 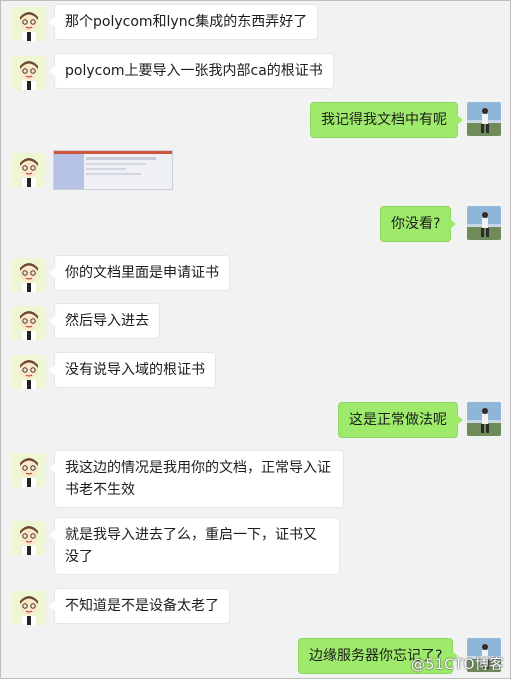 I want to click on message-bubble-sent: 这是正常做法呢, so click(x=400, y=420).